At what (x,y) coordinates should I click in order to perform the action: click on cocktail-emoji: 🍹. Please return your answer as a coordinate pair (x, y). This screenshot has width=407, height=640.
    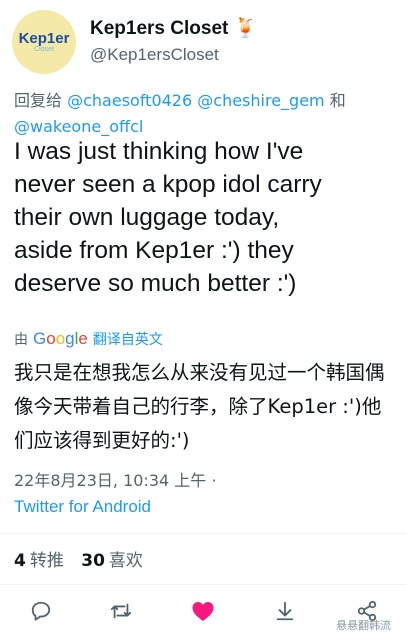
    Looking at the image, I should click on (245, 28).